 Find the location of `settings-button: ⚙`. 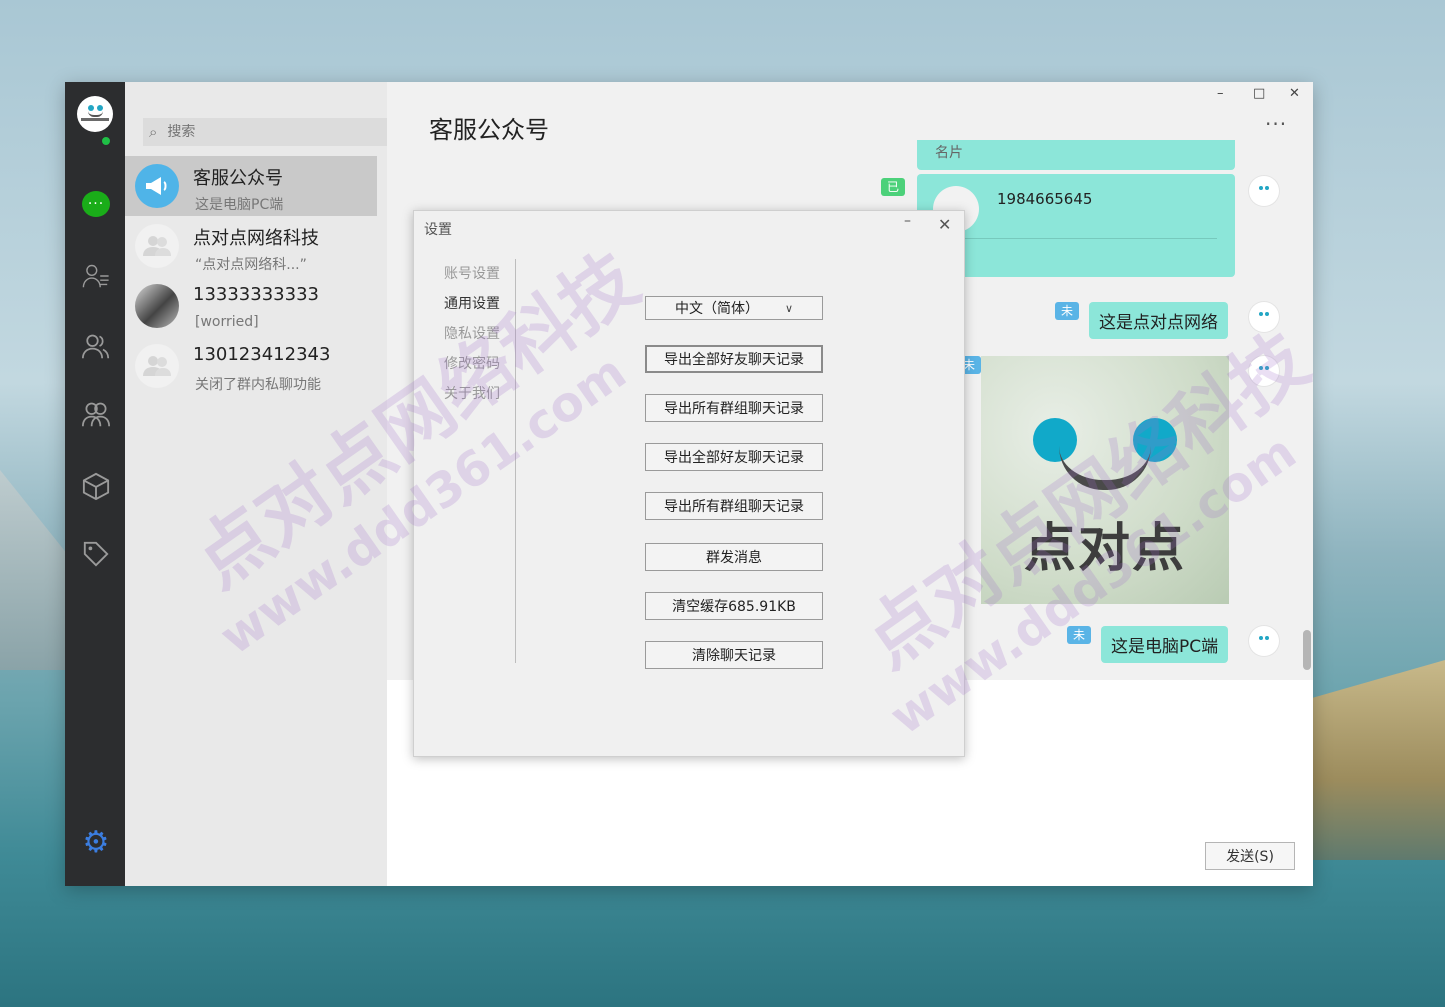

settings-button: ⚙ is located at coordinates (96, 842).